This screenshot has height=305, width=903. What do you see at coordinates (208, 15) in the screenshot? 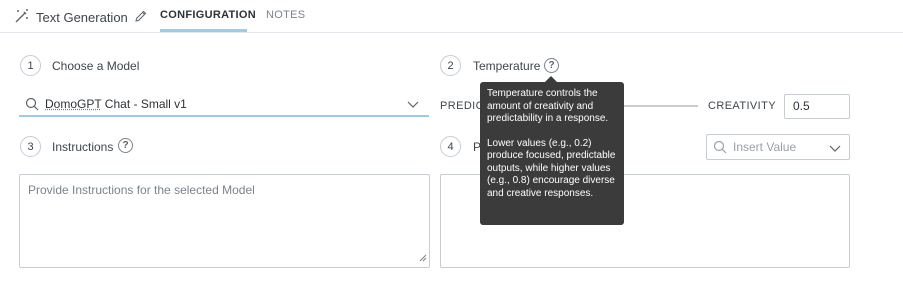
I see `tab-configuration: CONFIGURATION` at bounding box center [208, 15].